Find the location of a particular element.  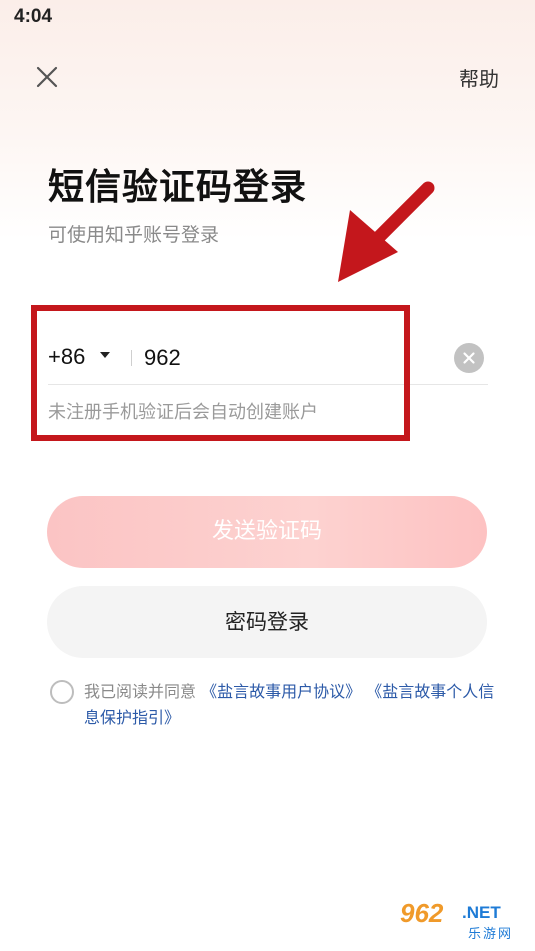

agreement-checkbox is located at coordinates (62, 692).